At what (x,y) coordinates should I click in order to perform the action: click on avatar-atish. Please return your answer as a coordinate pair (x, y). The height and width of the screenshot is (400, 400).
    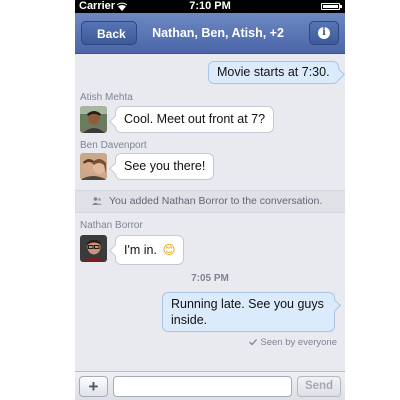
    Looking at the image, I should click on (93, 119).